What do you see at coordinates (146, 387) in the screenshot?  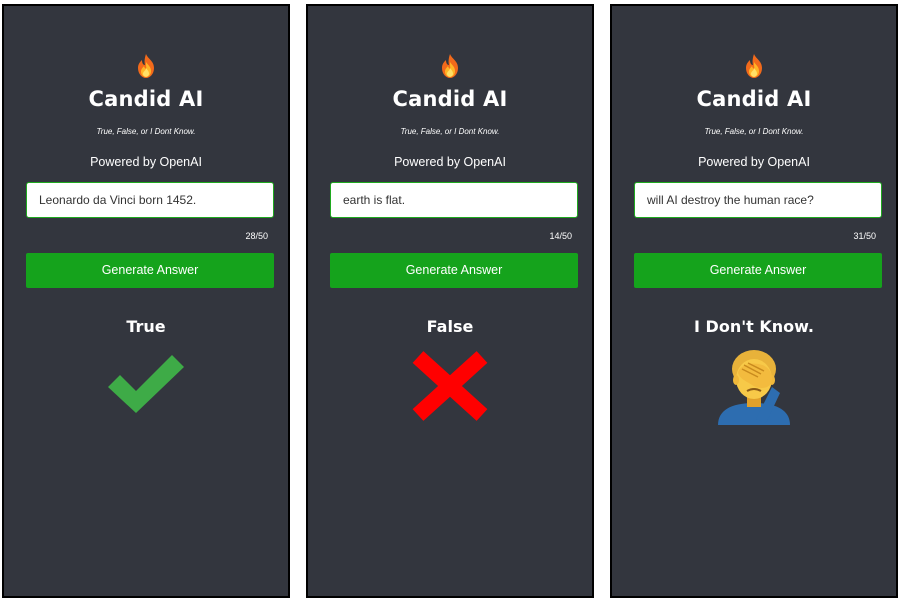 I see `checkmark-icon` at bounding box center [146, 387].